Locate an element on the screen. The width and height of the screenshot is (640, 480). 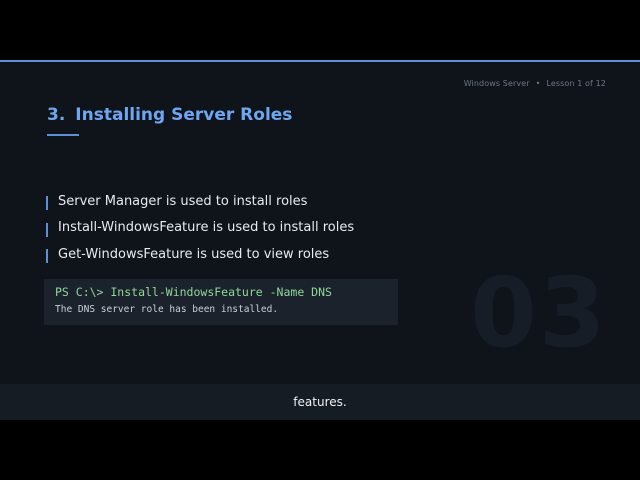
caption-bar: features. is located at coordinates (320, 402).